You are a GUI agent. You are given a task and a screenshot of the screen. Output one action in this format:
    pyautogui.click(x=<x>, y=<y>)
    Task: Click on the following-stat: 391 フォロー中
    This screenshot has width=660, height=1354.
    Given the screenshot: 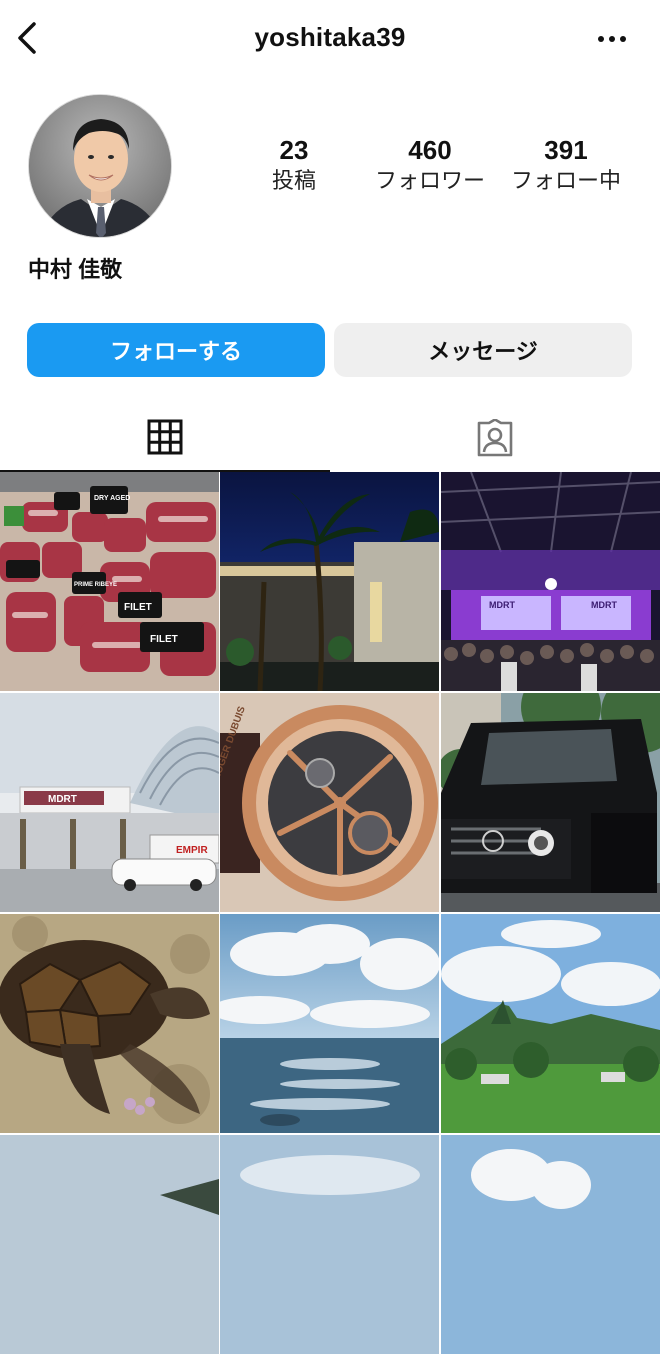 What is the action you would take?
    pyautogui.click(x=566, y=165)
    